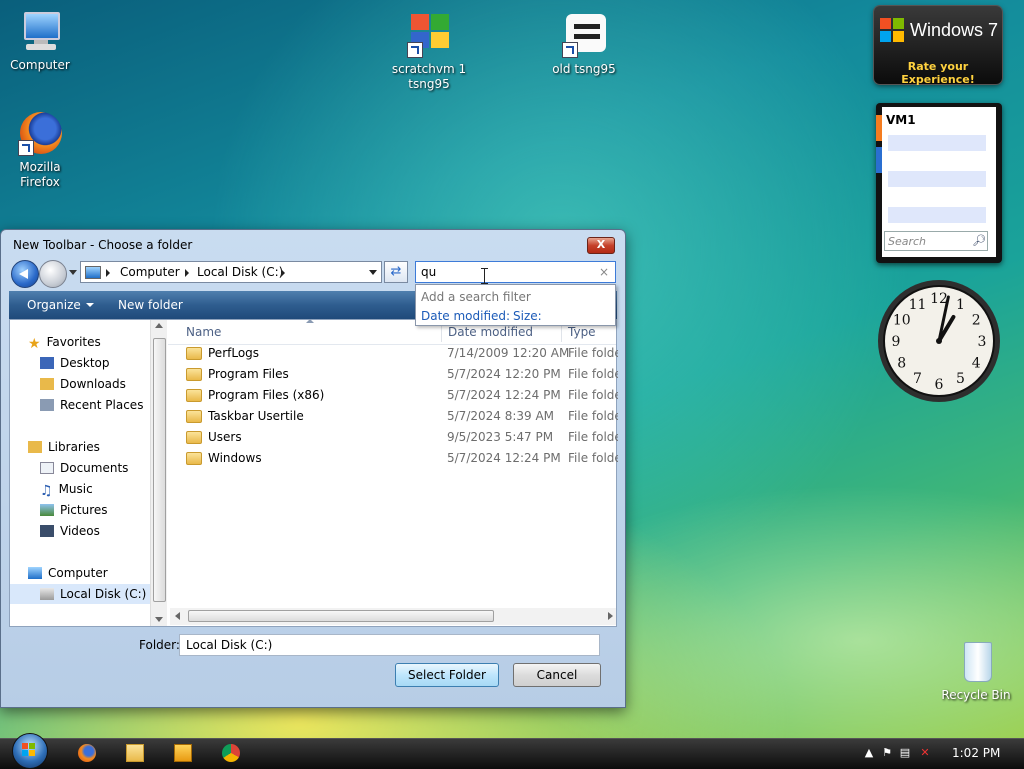 The width and height of the screenshot is (1024, 769). Describe the element at coordinates (901, 120) in the screenshot. I see `notes-title: VM1` at that location.